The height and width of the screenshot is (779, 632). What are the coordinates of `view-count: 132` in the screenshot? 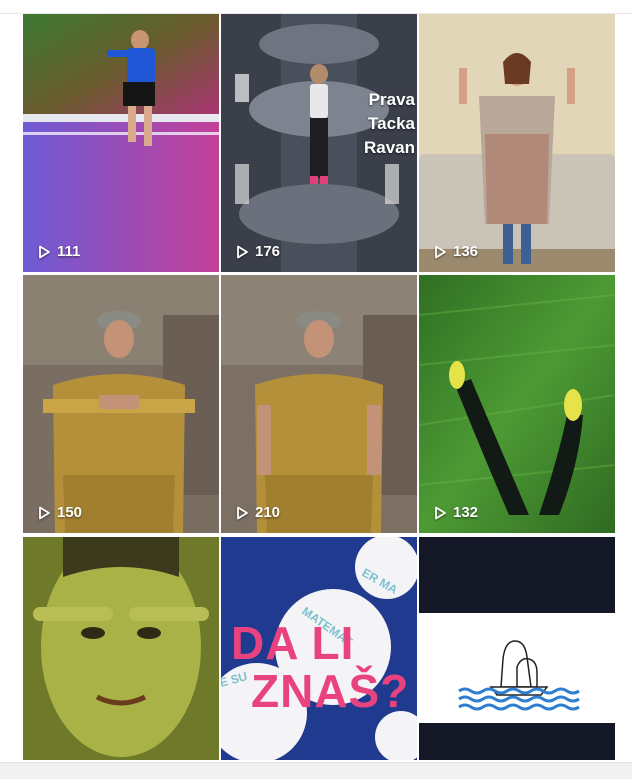 It's located at (455, 512).